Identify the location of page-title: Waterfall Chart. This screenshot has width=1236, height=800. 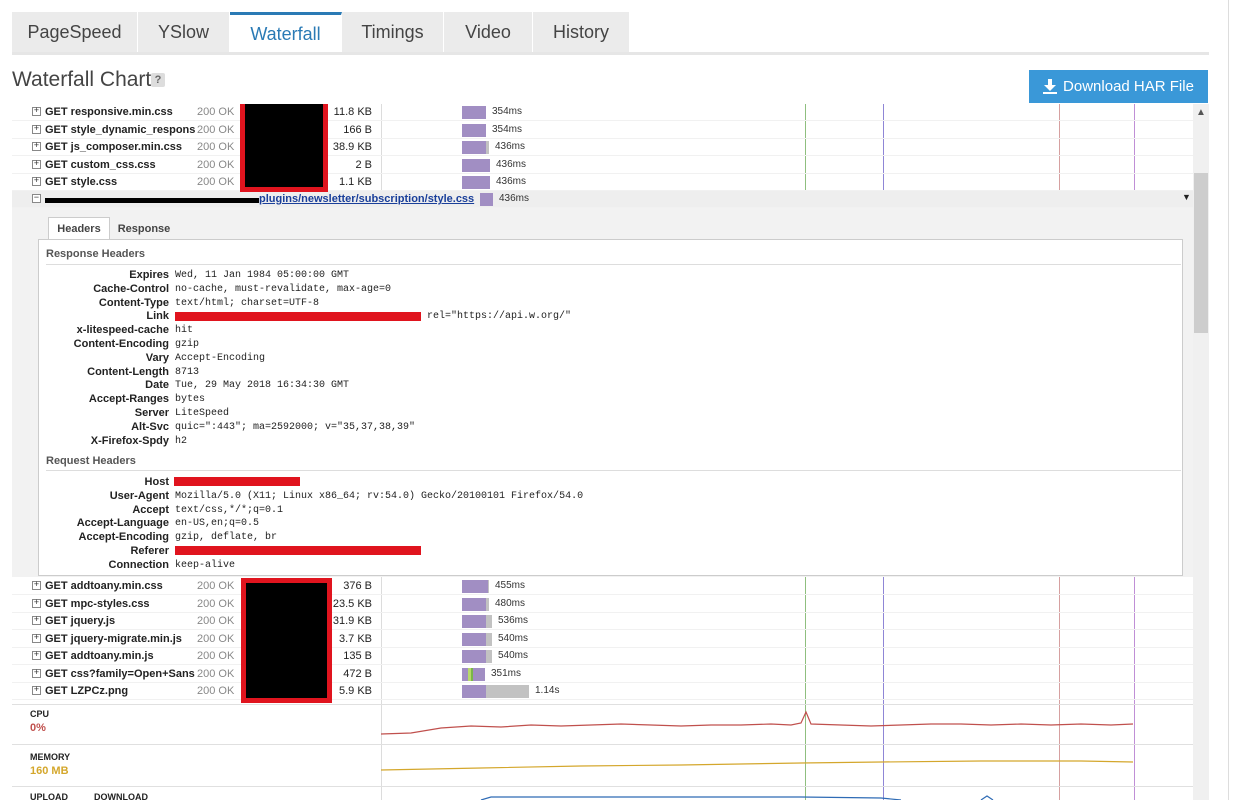
(82, 79).